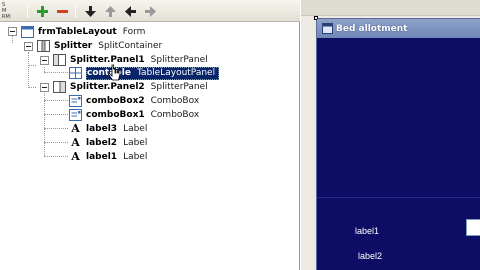 The width and height of the screenshot is (480, 270). What do you see at coordinates (77, 32) in the screenshot?
I see `node-name: frmTableLayout` at bounding box center [77, 32].